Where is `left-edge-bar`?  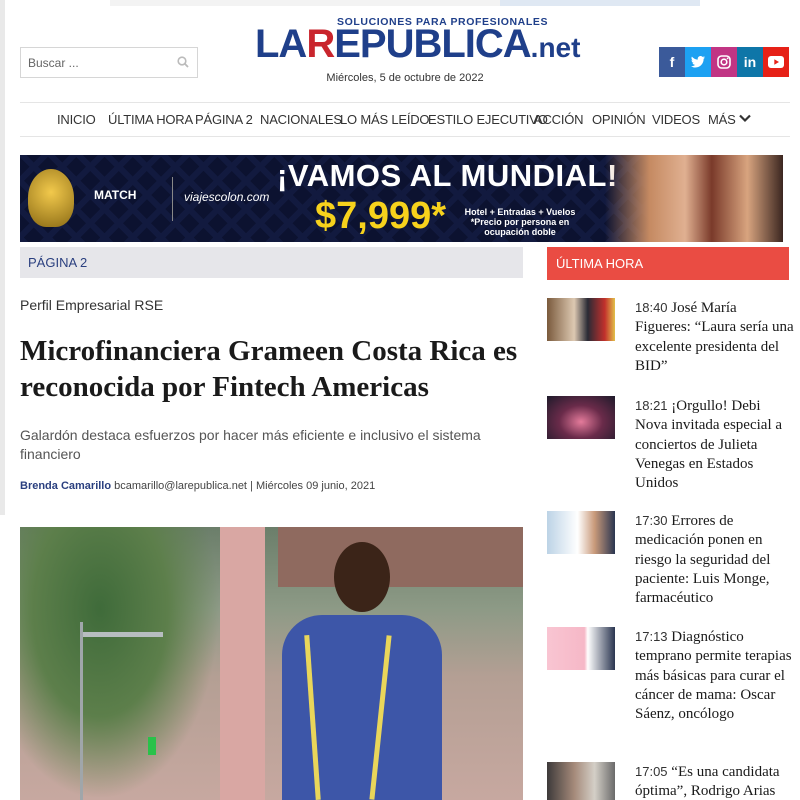 left-edge-bar is located at coordinates (2, 257).